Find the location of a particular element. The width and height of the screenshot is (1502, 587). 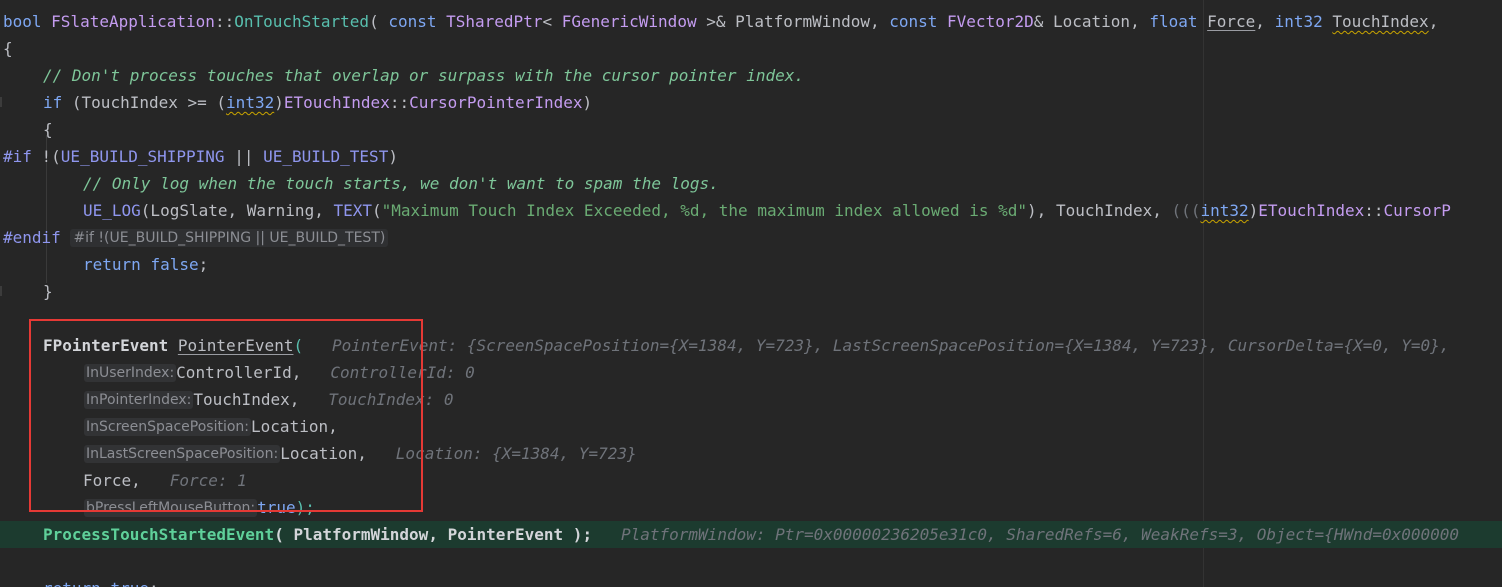

argument: TouchIndex is located at coordinates (241, 399).